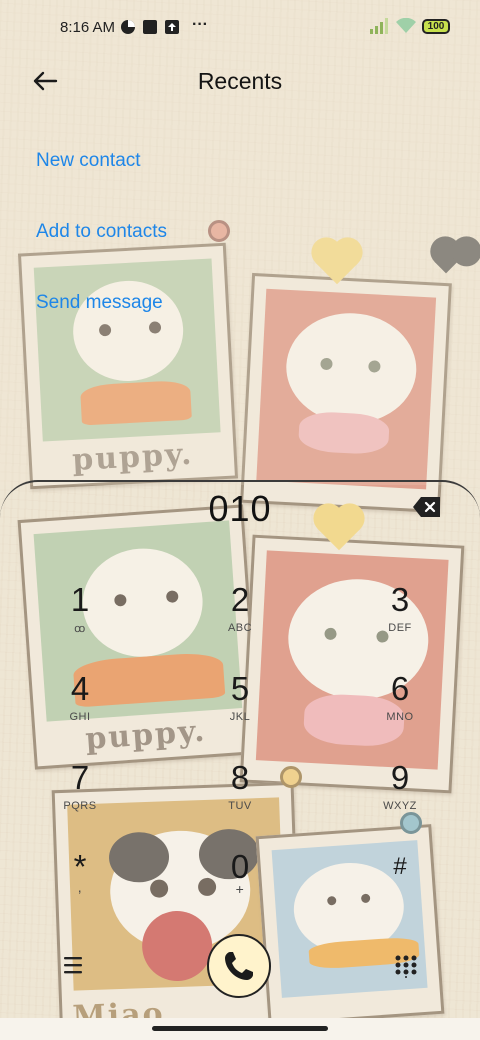  I want to click on key-letters: +, so click(240, 889).